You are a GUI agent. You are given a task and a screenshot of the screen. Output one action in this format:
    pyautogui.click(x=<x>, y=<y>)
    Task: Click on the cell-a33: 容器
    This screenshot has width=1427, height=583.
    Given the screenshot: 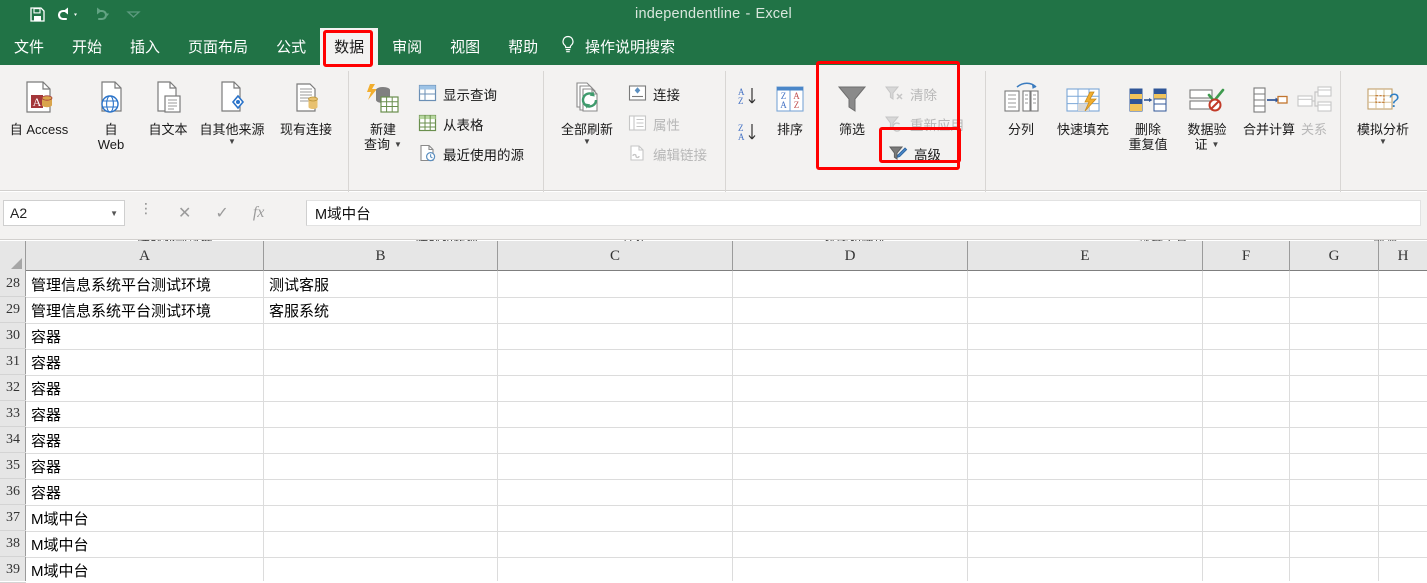 What is the action you would take?
    pyautogui.click(x=145, y=414)
    